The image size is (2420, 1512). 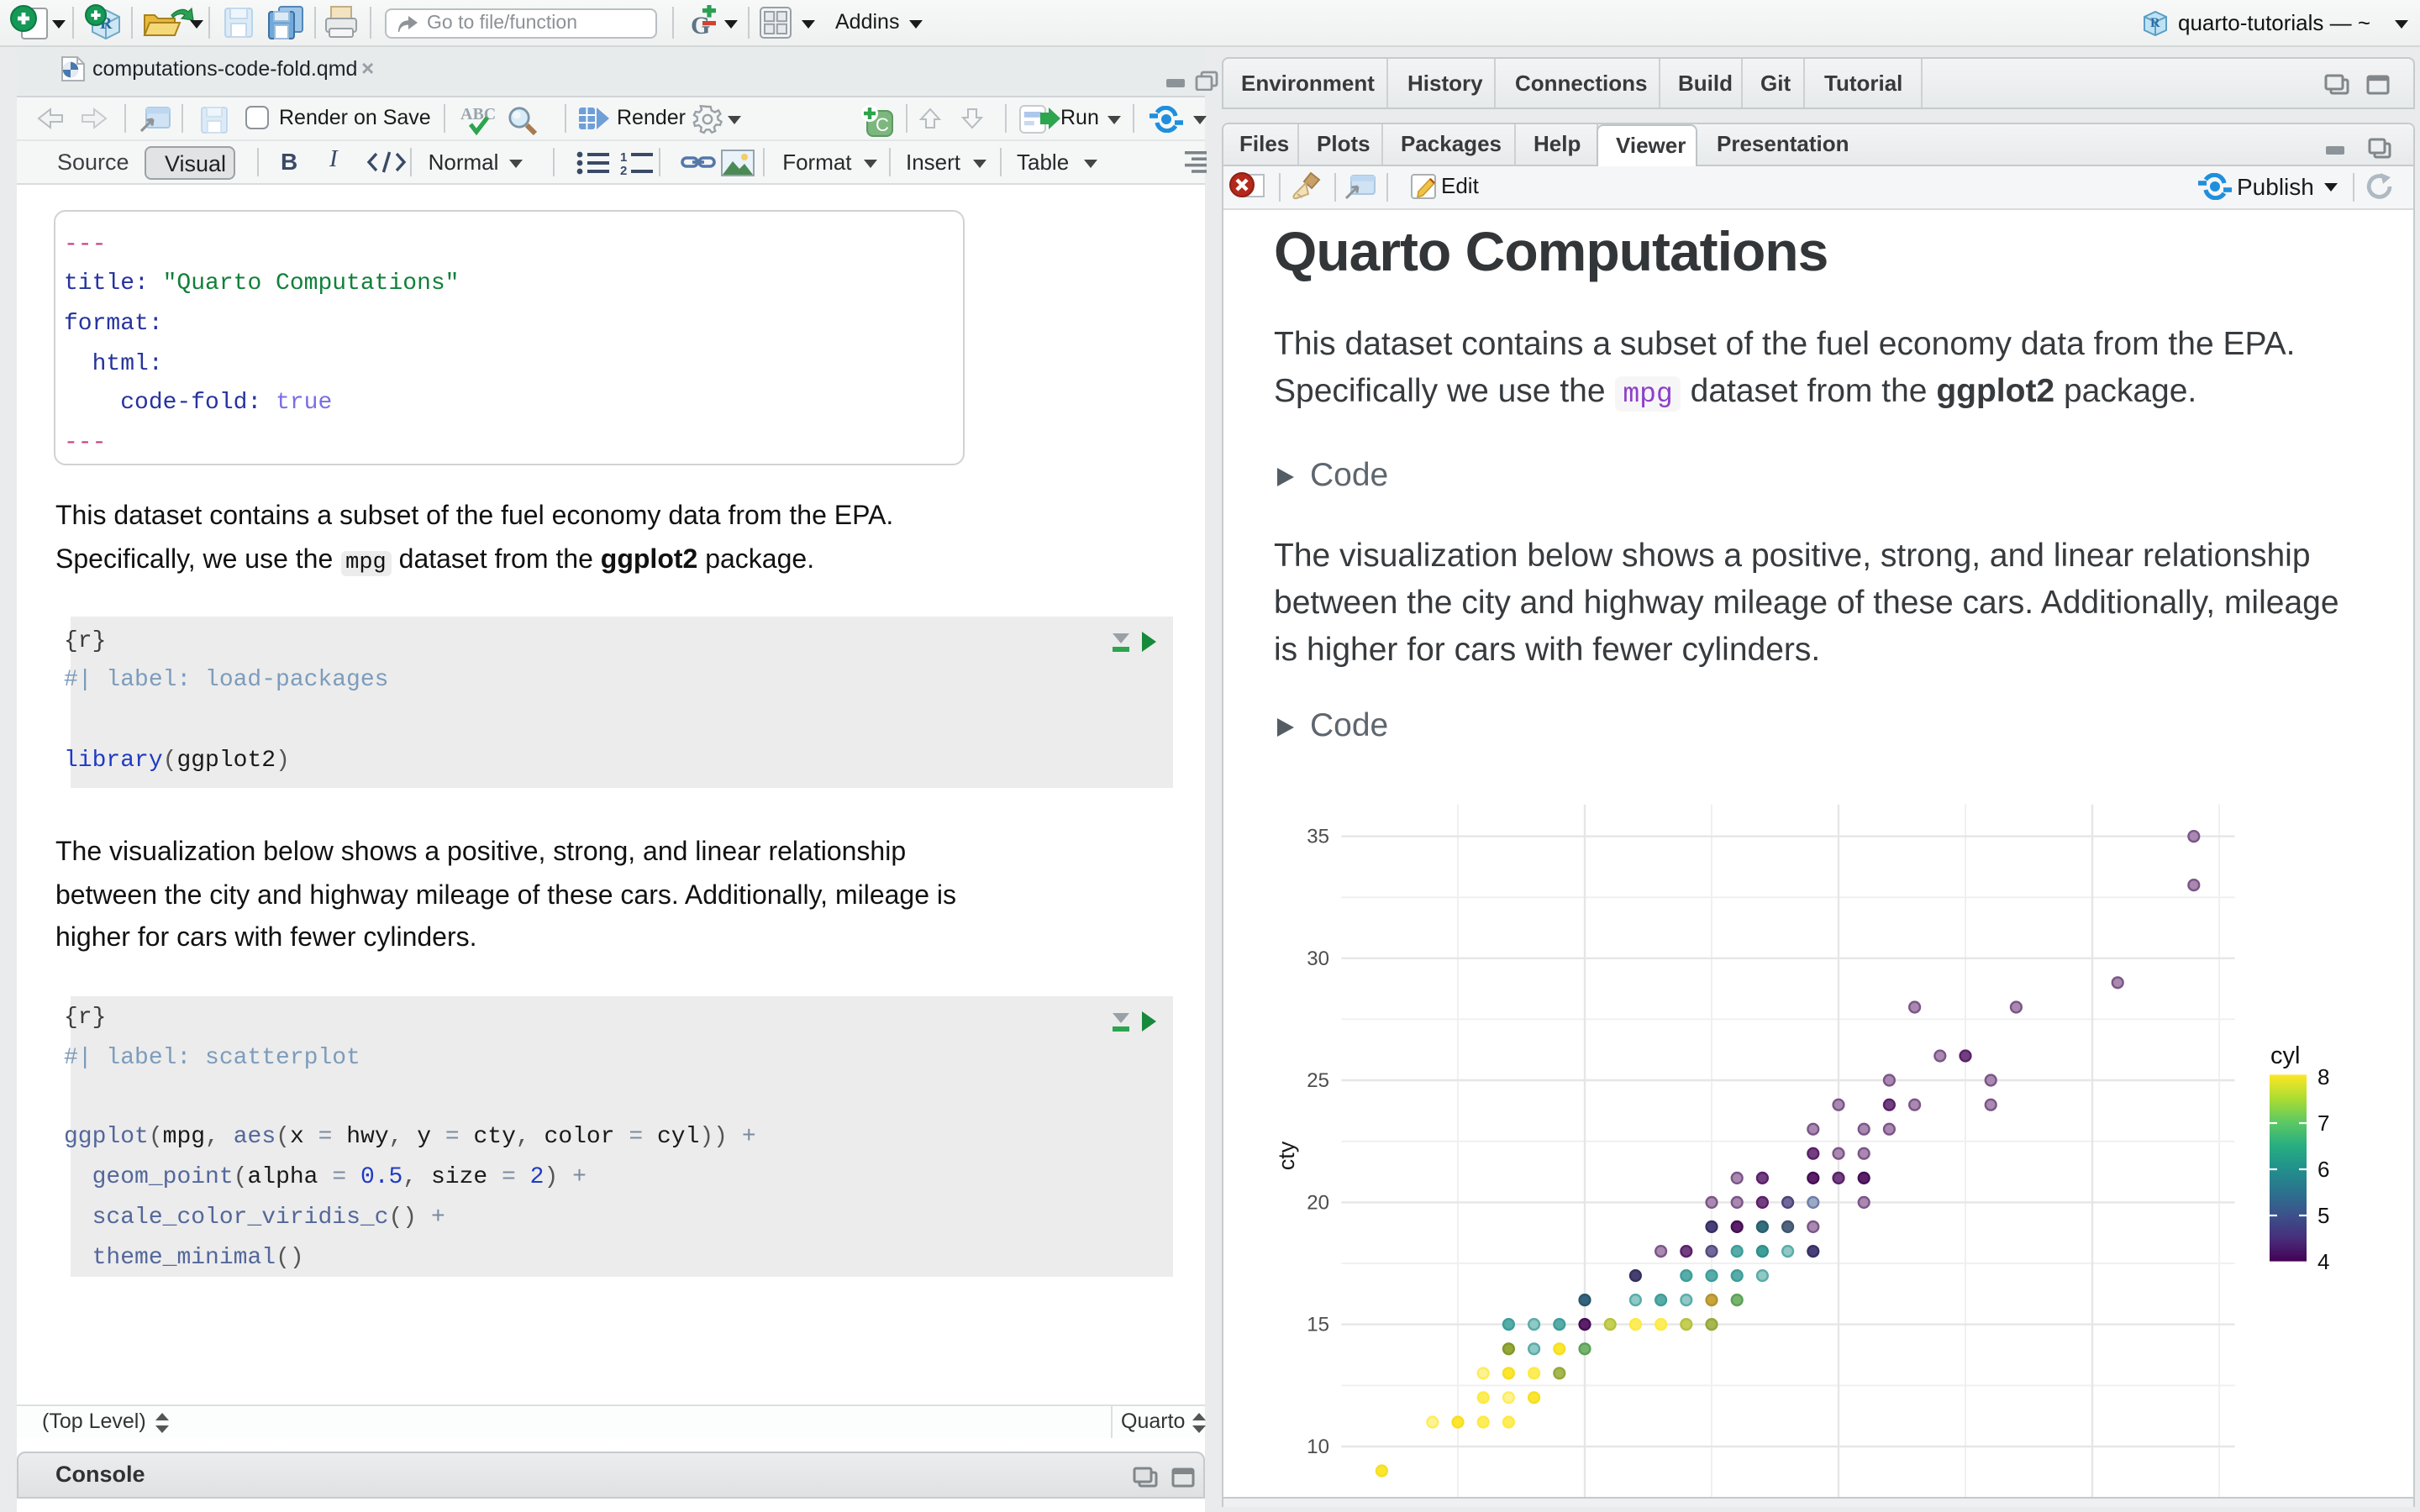 I want to click on svg-text: 2, so click(x=622, y=169).